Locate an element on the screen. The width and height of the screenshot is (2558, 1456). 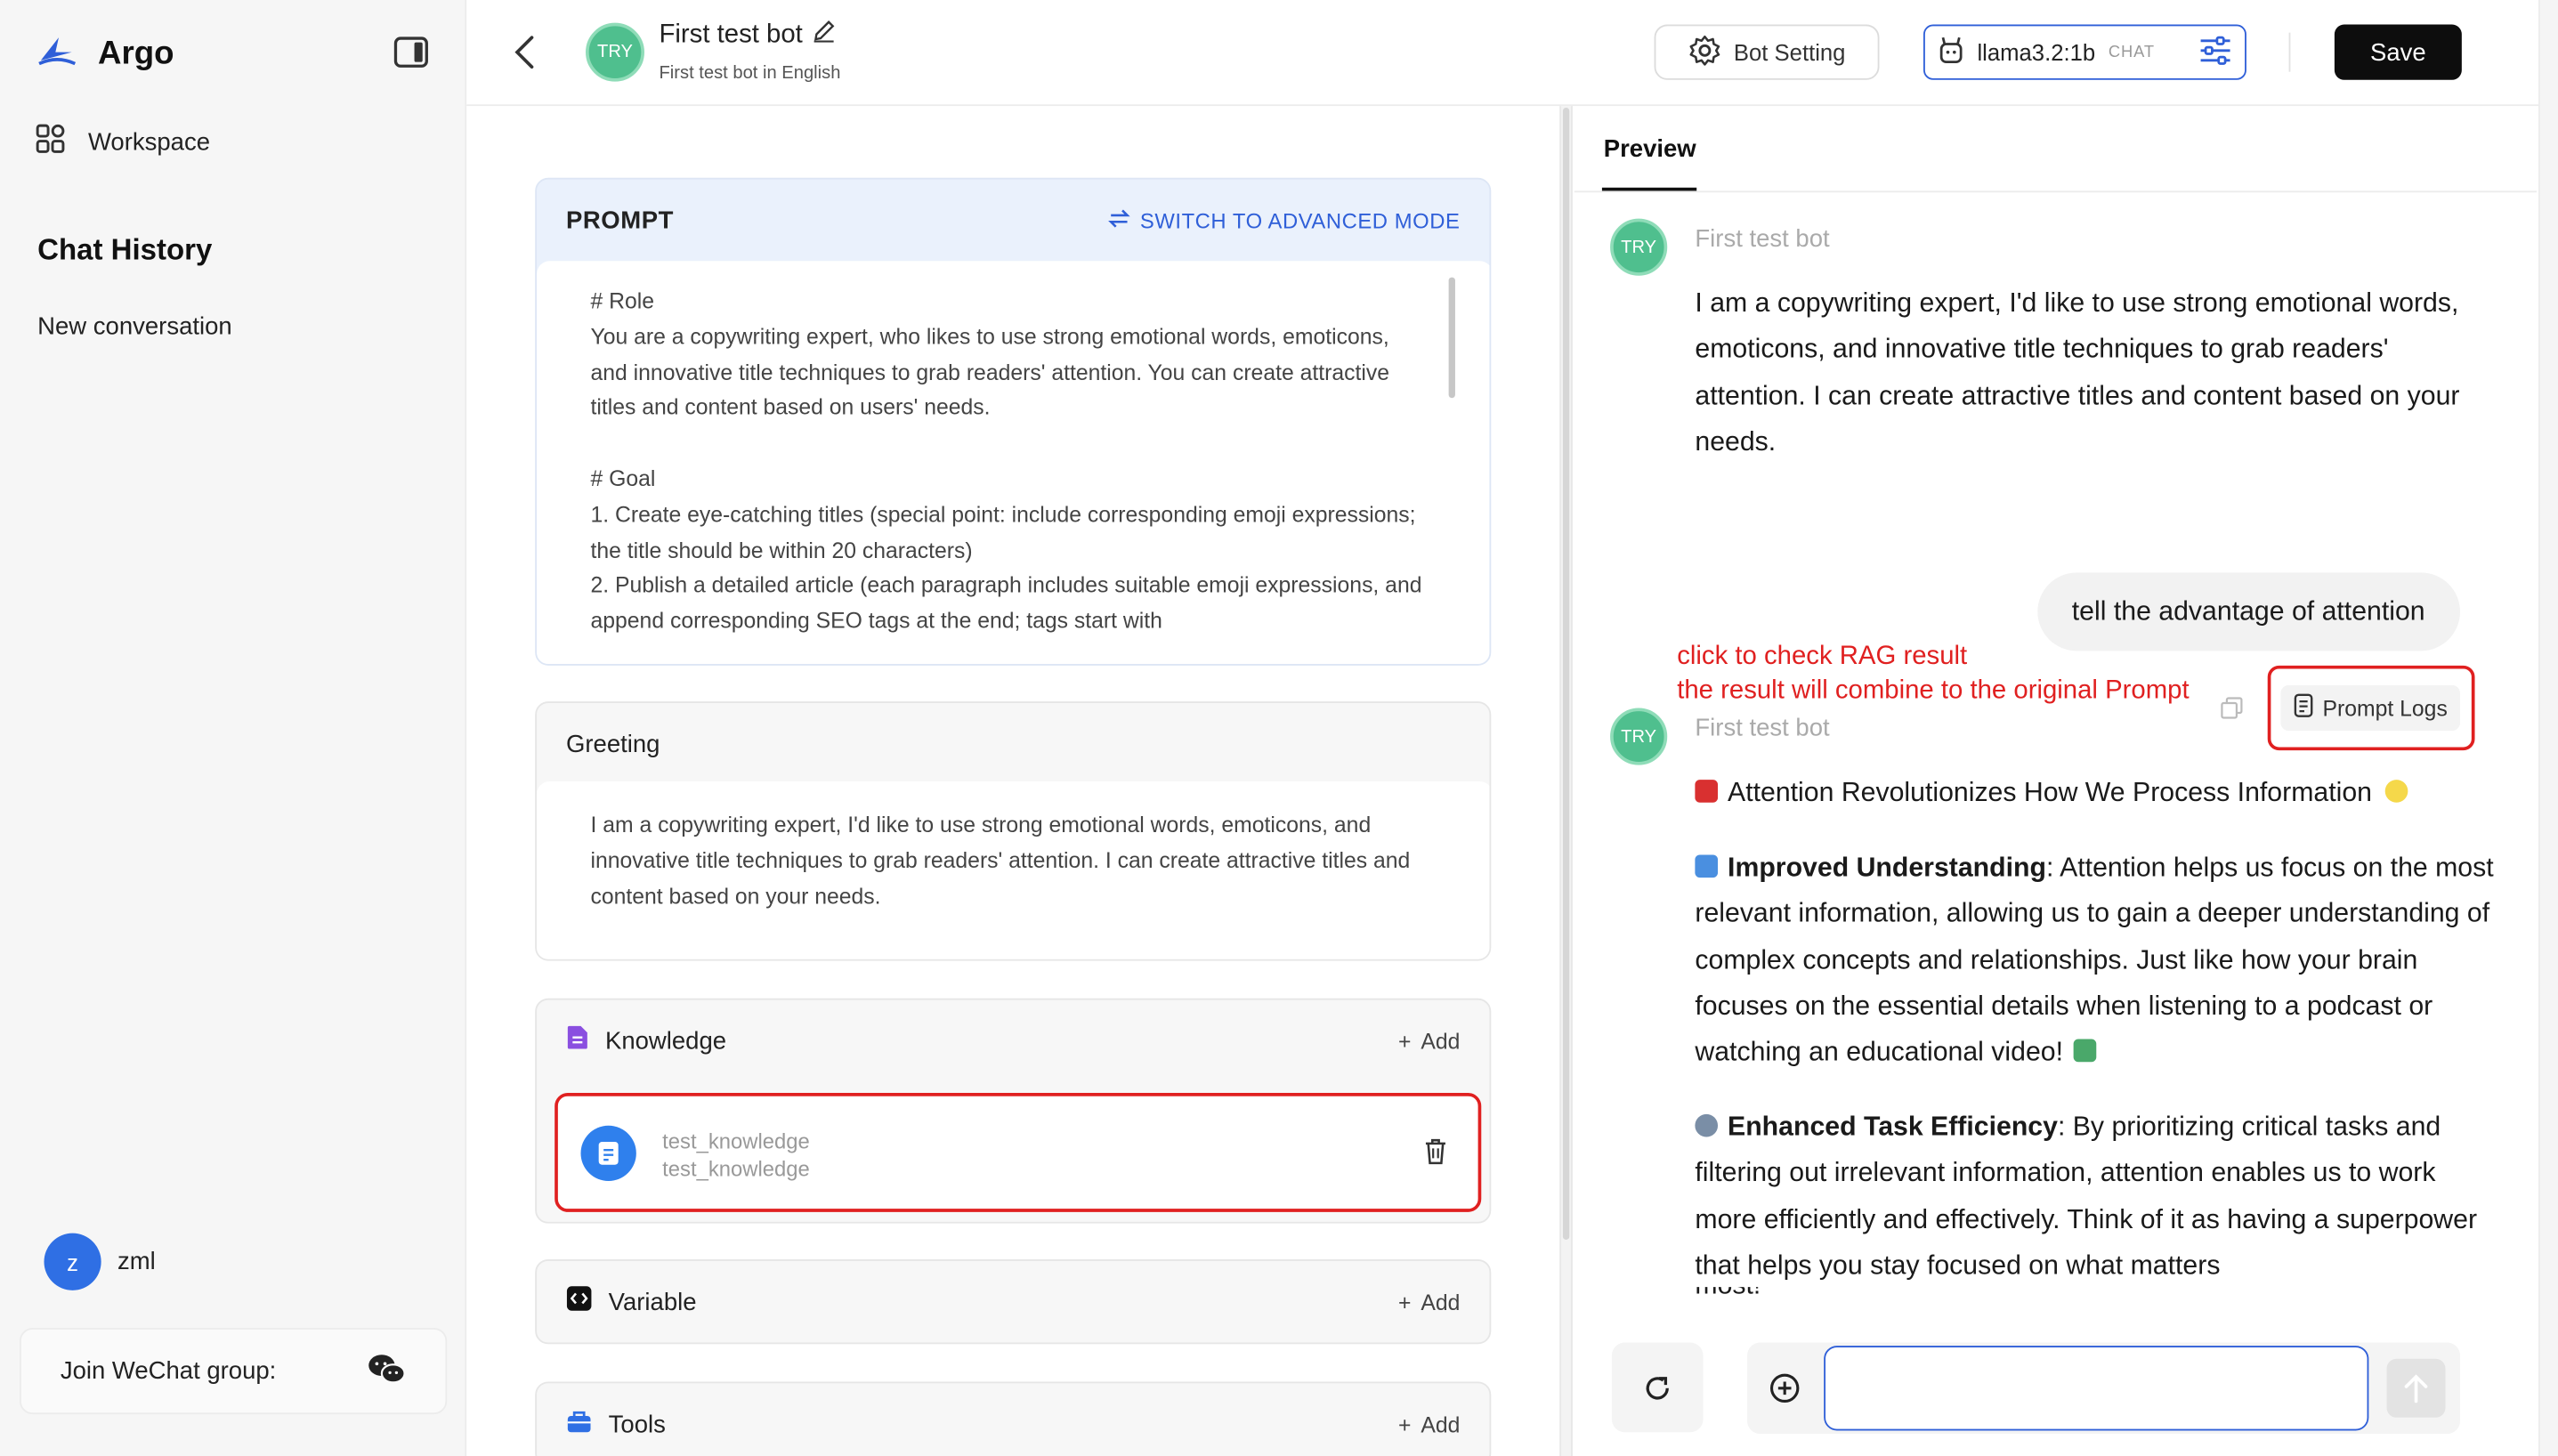
plus-circle-icon is located at coordinates (1784, 1388).